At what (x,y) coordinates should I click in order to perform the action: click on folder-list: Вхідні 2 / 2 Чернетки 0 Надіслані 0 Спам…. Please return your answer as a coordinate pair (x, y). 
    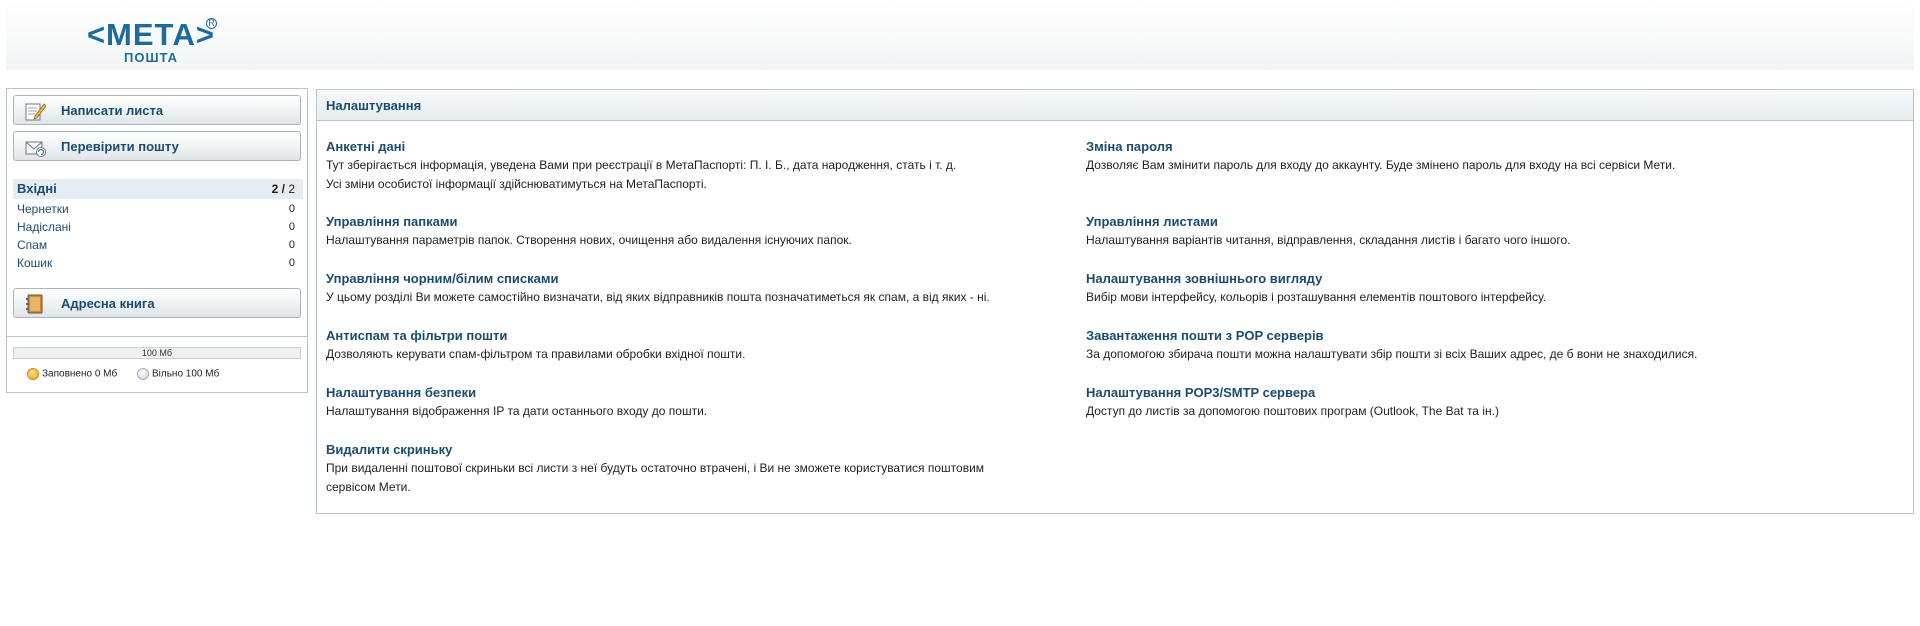
    Looking at the image, I should click on (158, 225).